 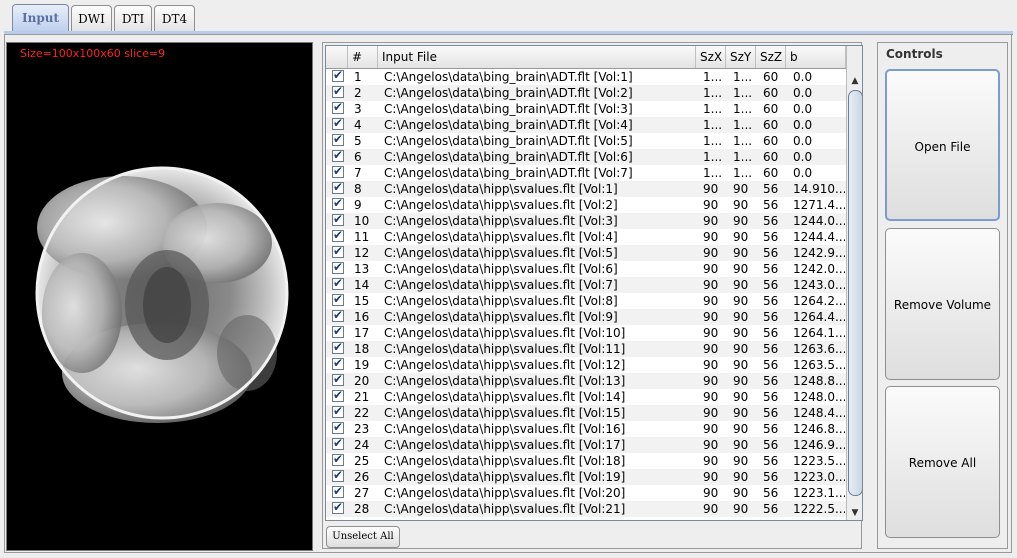 What do you see at coordinates (771, 189) in the screenshot?
I see `row-szz: 56` at bounding box center [771, 189].